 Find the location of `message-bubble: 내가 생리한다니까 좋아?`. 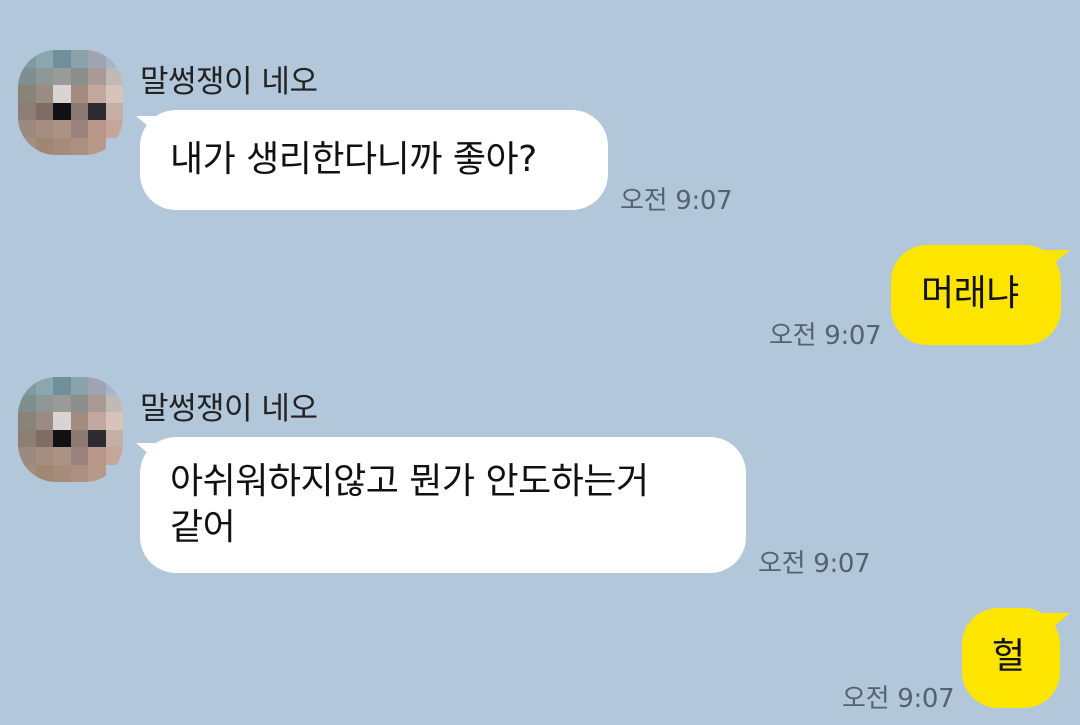

message-bubble: 내가 생리한다니까 좋아? is located at coordinates (374, 160).